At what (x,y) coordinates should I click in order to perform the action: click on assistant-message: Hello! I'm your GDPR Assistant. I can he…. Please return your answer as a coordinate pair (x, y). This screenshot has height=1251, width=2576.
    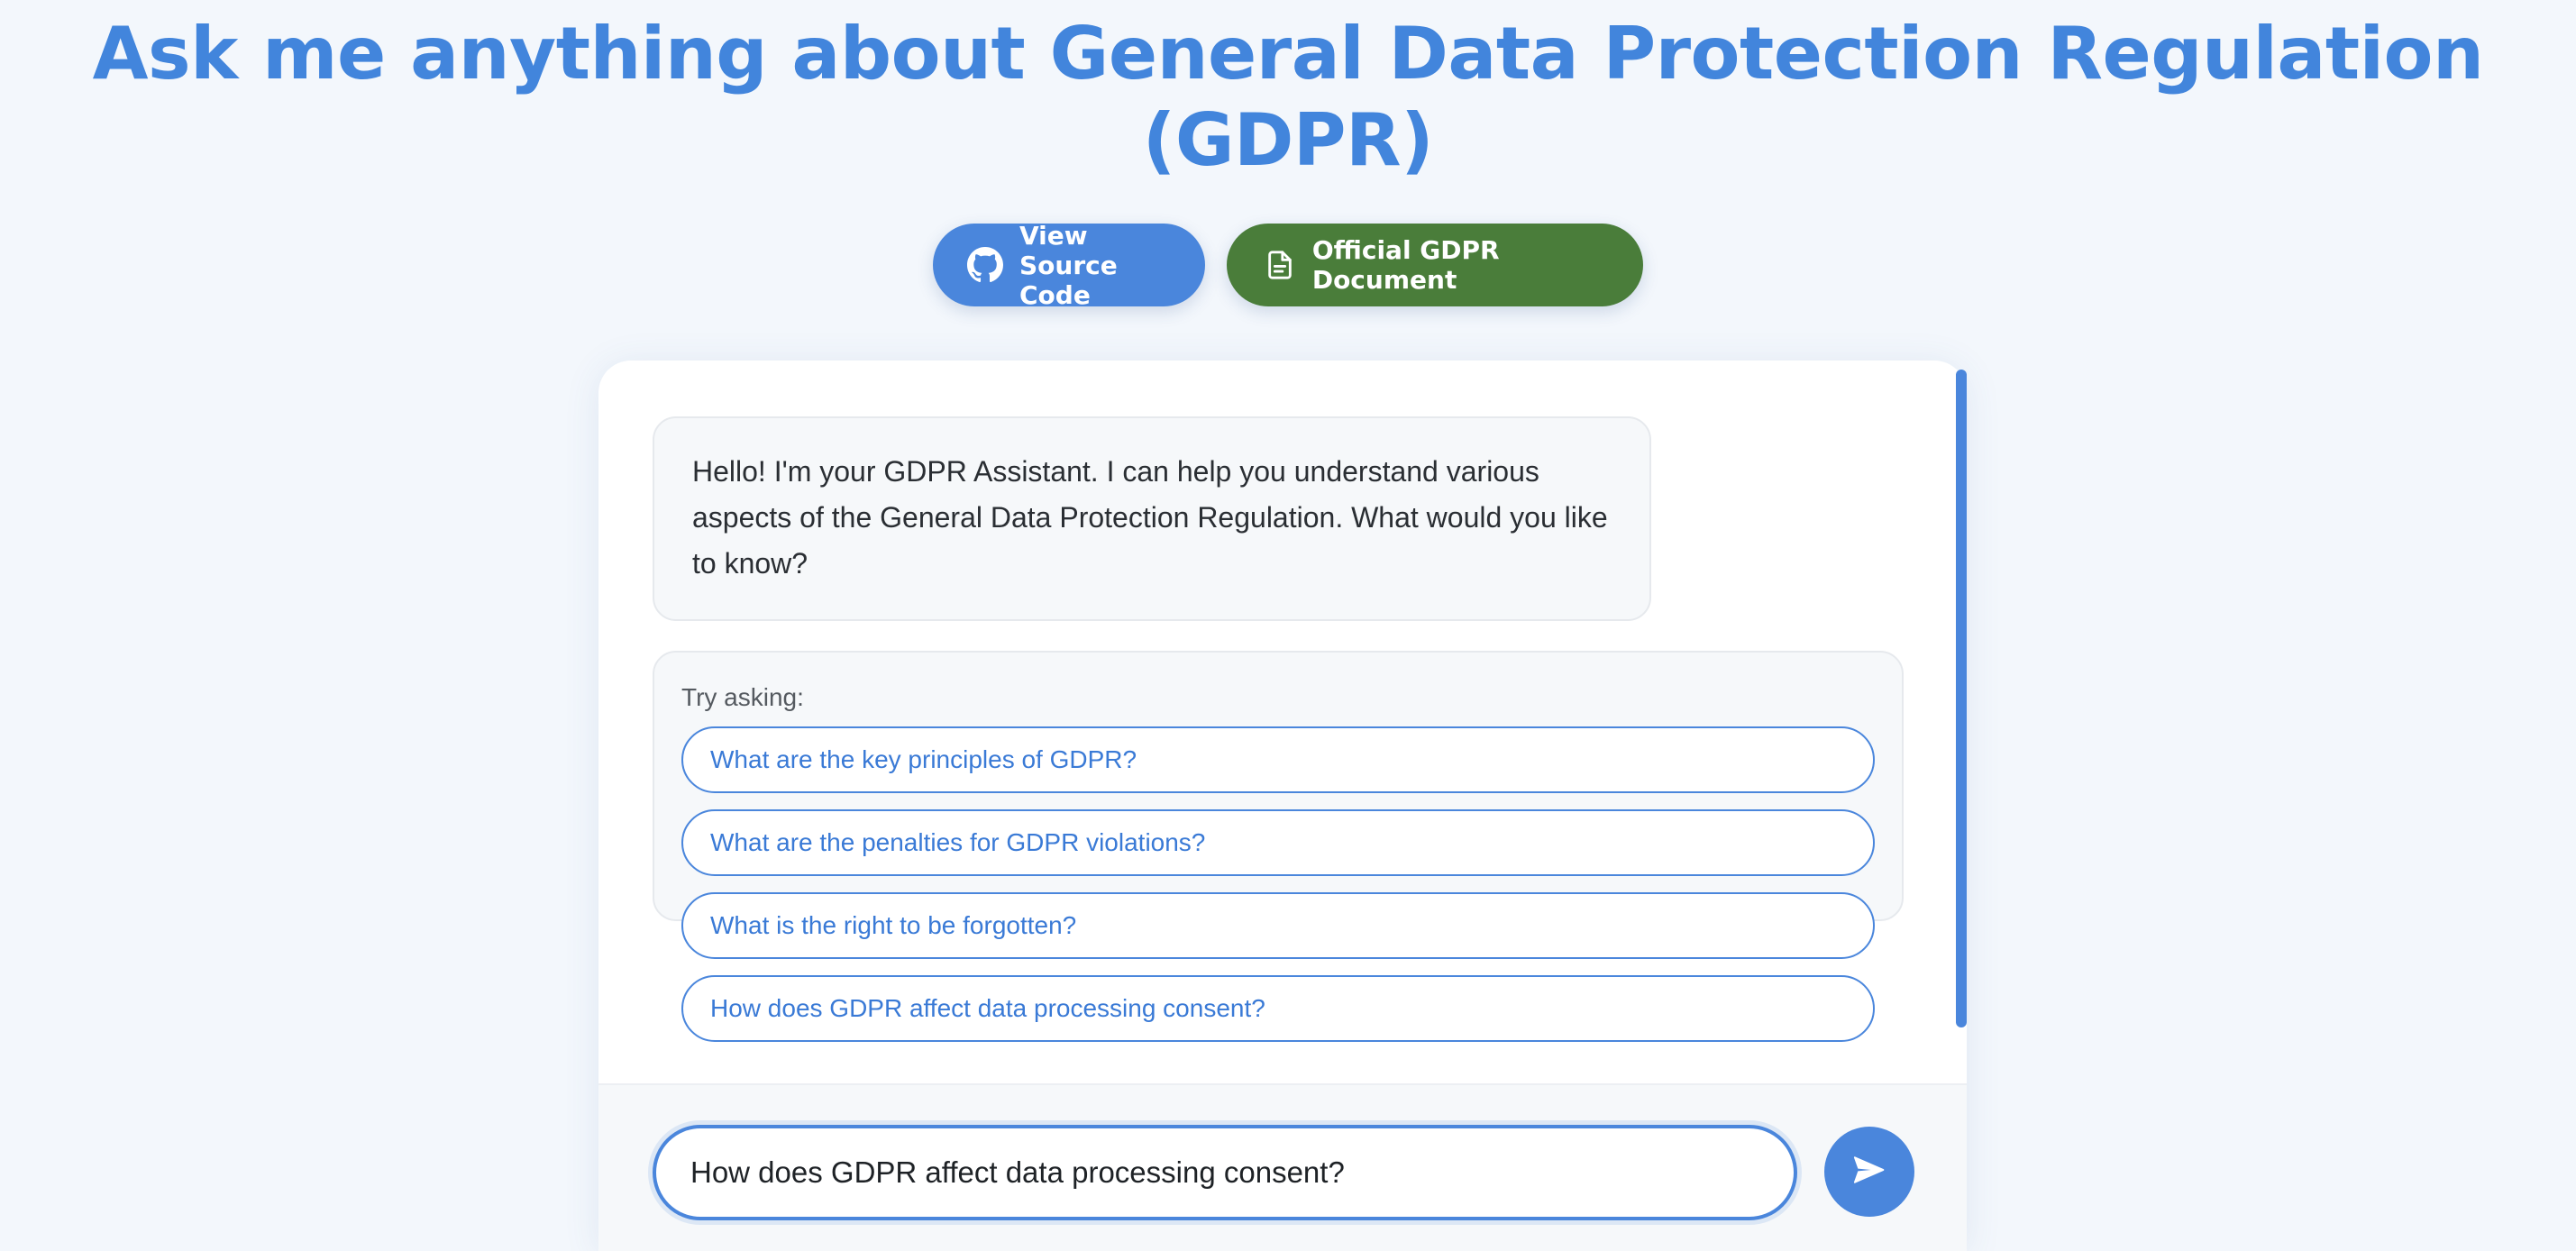
    Looking at the image, I should click on (1152, 518).